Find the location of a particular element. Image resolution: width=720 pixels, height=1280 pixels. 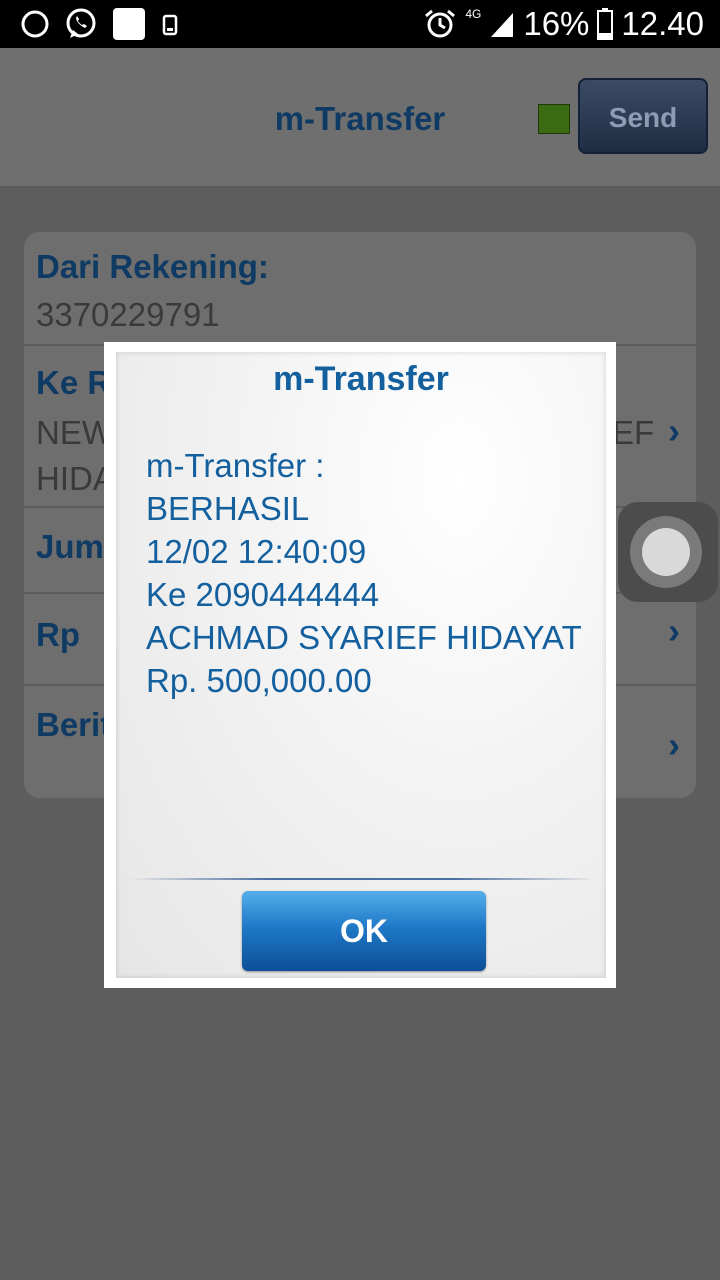

rupiah-label: Rp is located at coordinates (58, 634).